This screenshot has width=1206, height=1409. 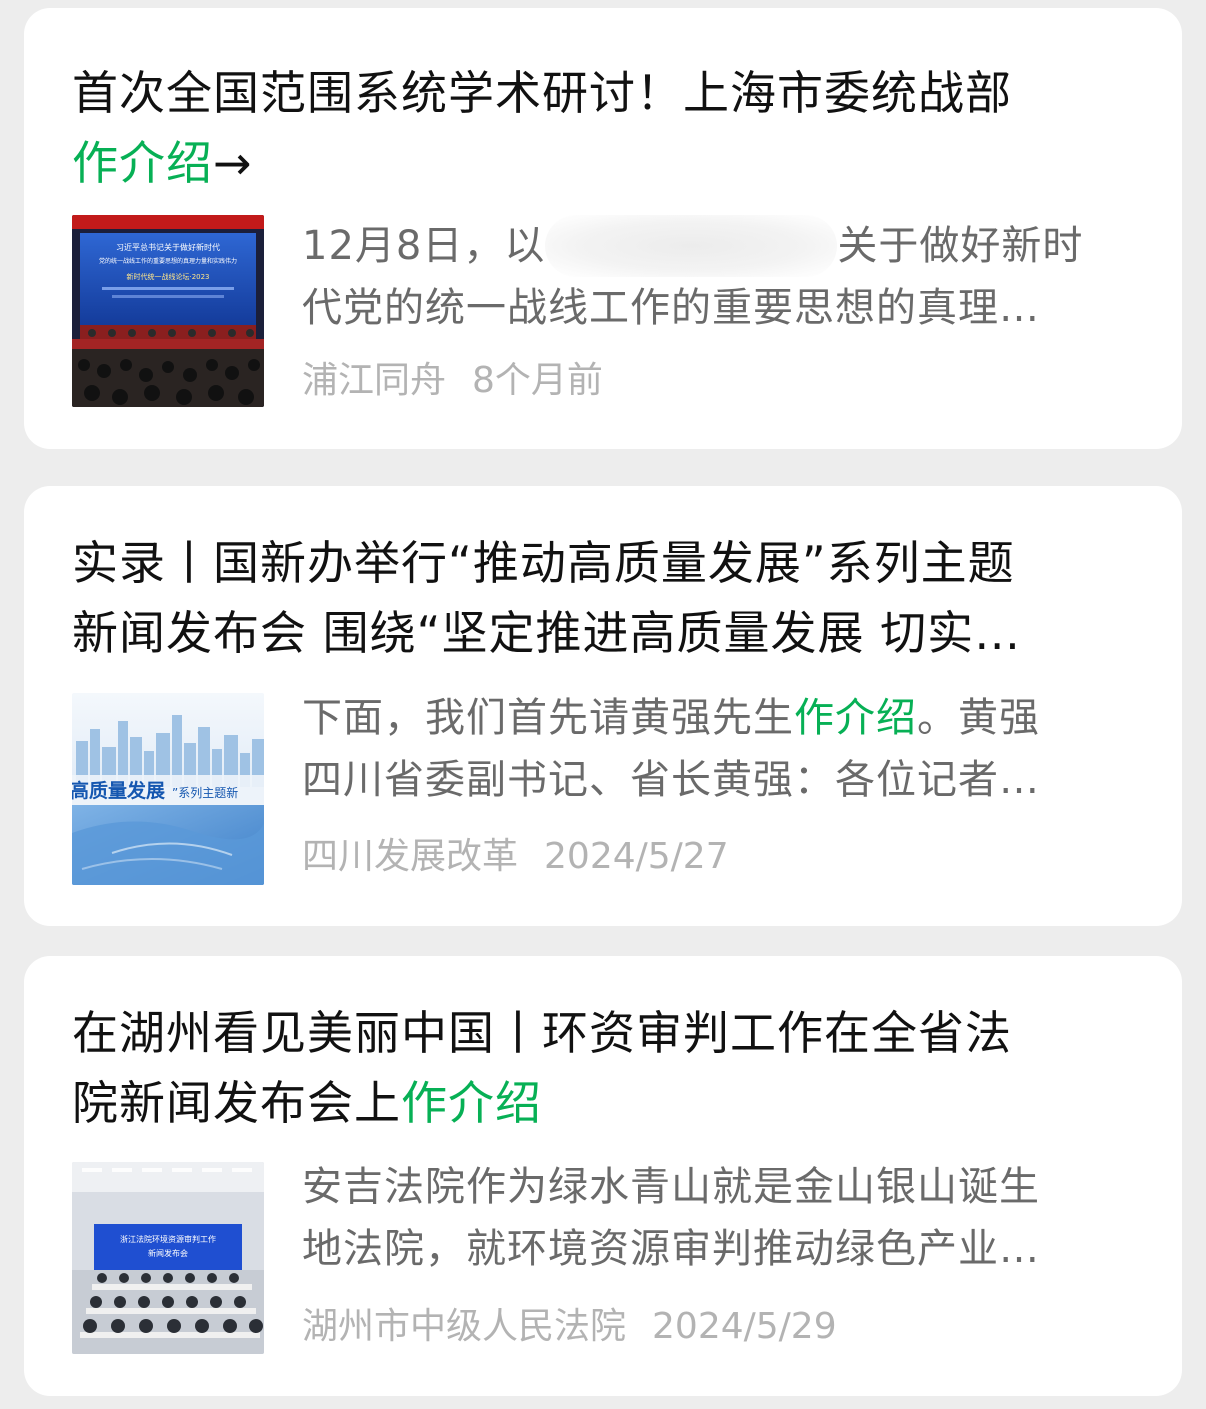 I want to click on thumb-banner-text: 浙江法院环境资源审判工作, so click(x=168, y=1239).